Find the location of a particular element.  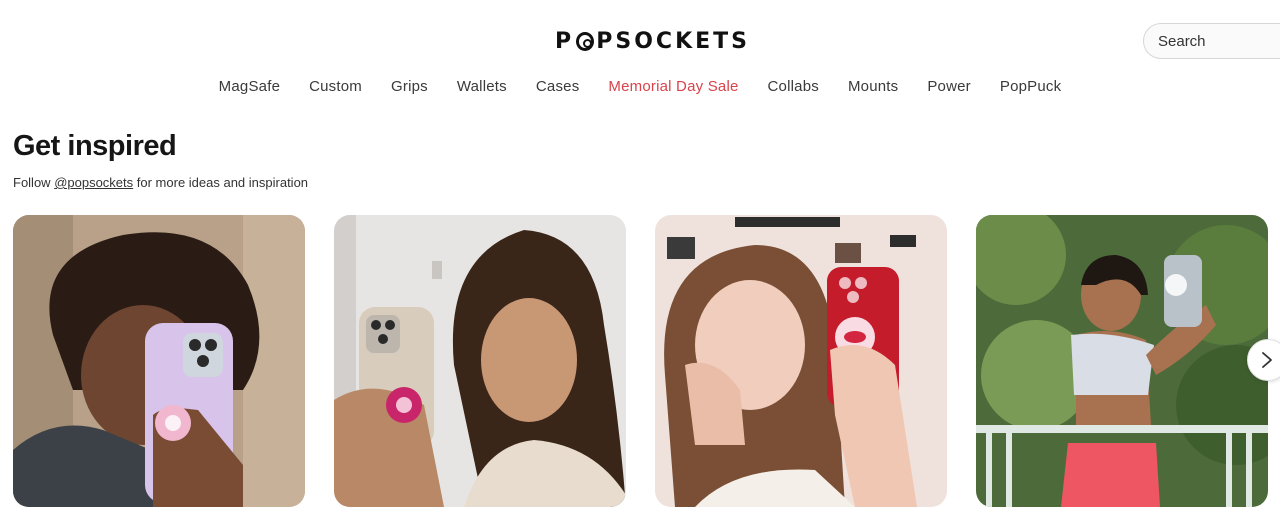

nav-link-memorial-day-sale: Memorial Day Sale is located at coordinates (673, 89).